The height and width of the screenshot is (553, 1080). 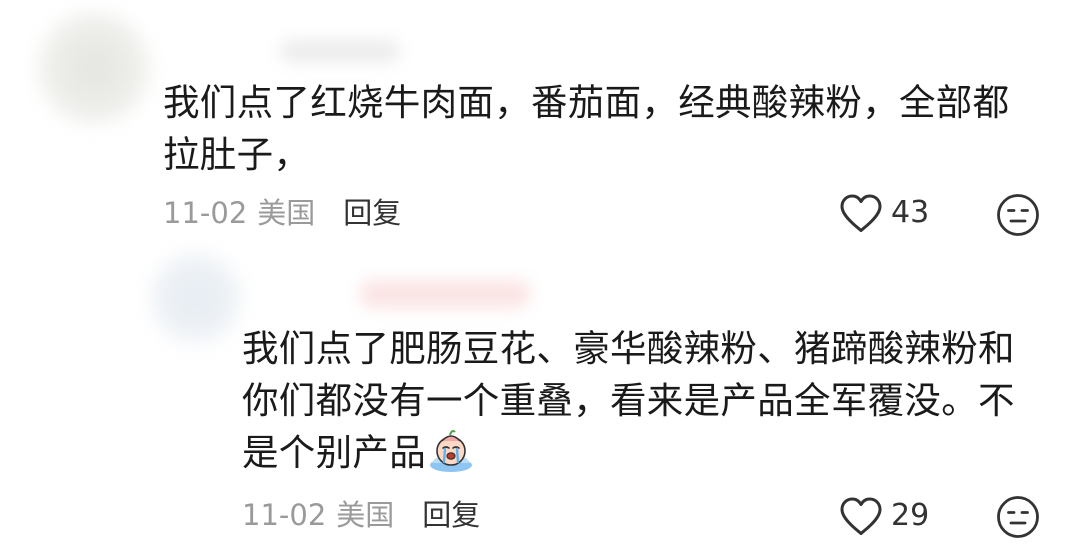 I want to click on like-button: 29, so click(x=883, y=516).